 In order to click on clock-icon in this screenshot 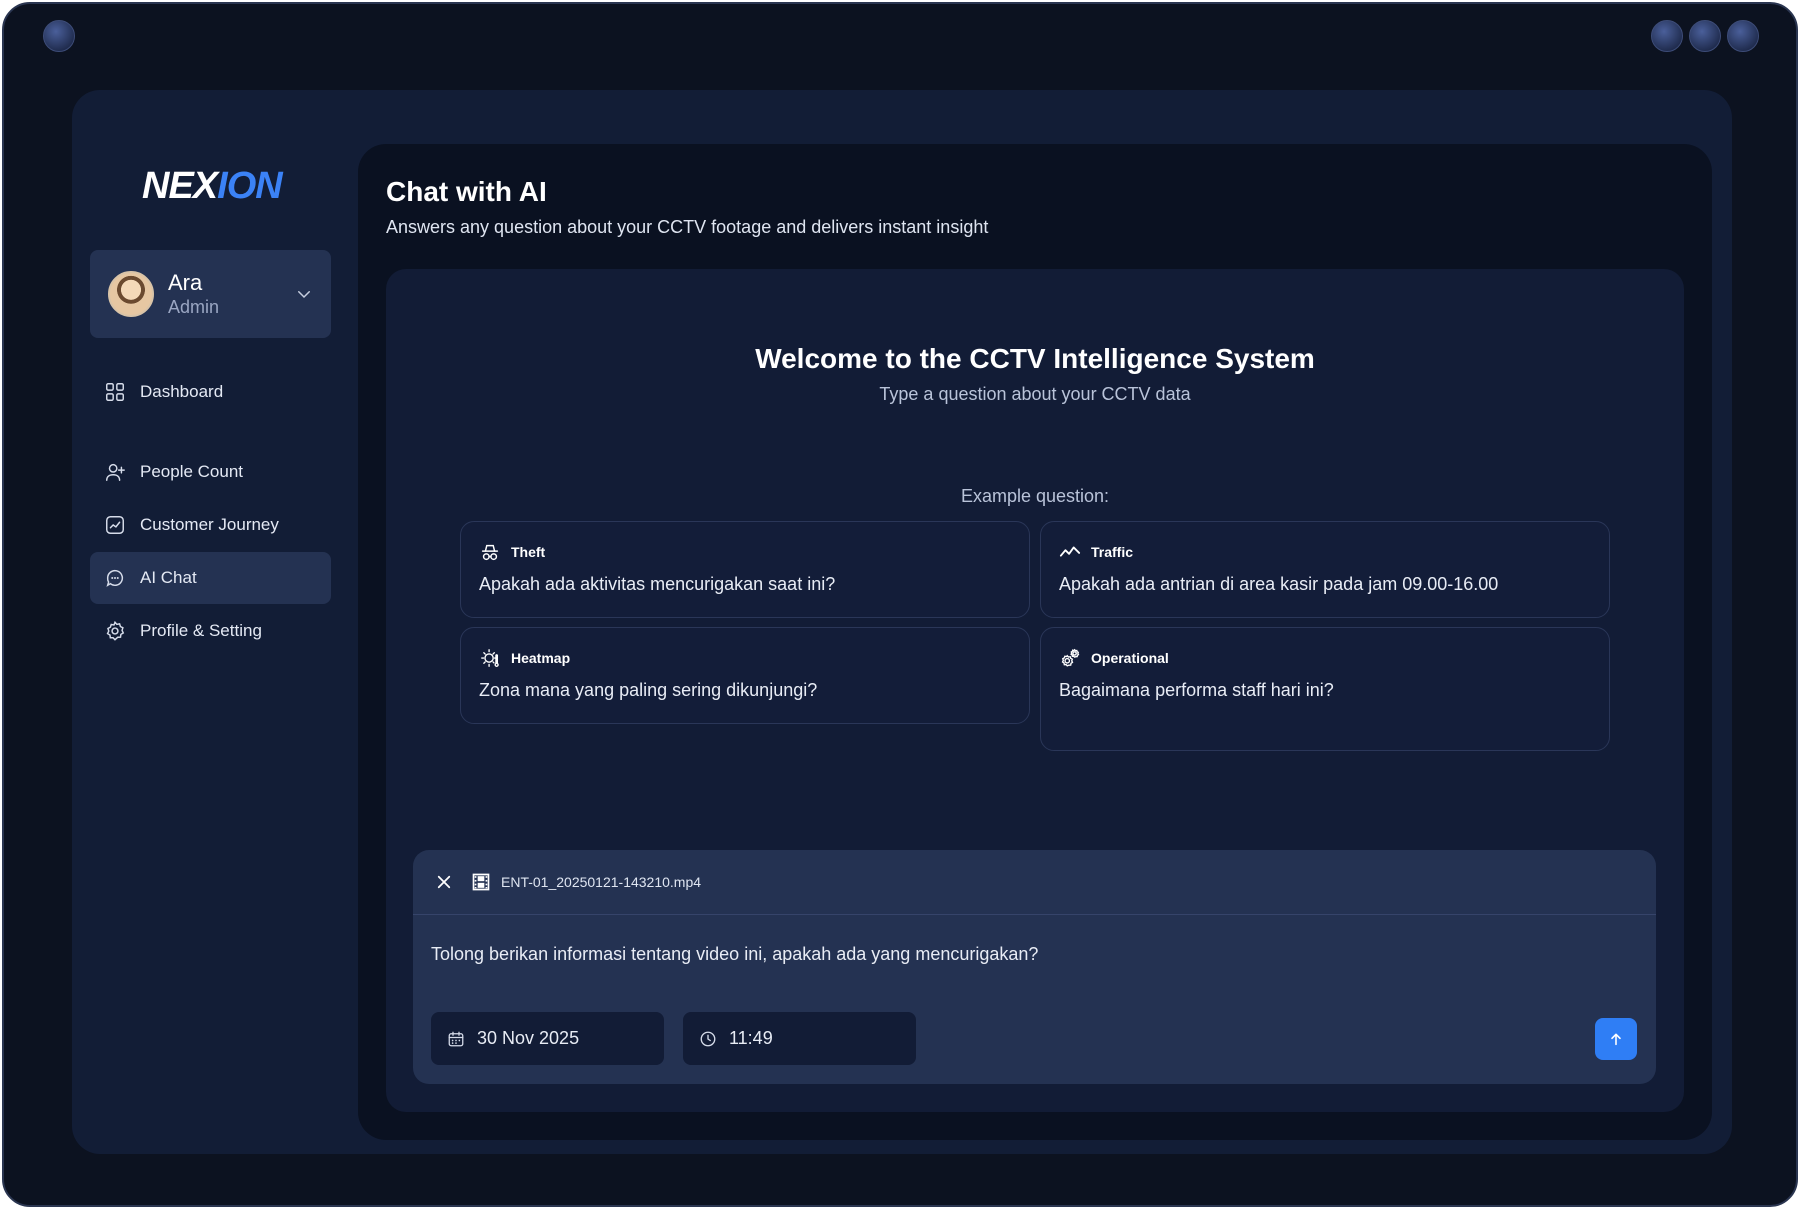, I will do `click(708, 1038)`.